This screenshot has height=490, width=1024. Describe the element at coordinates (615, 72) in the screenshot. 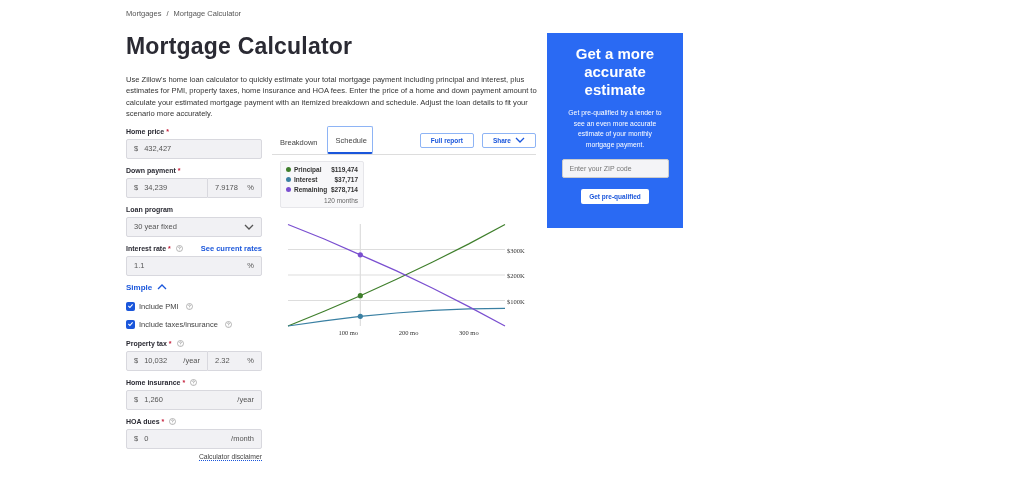

I see `promo-title: Get a more accurate estimate` at that location.